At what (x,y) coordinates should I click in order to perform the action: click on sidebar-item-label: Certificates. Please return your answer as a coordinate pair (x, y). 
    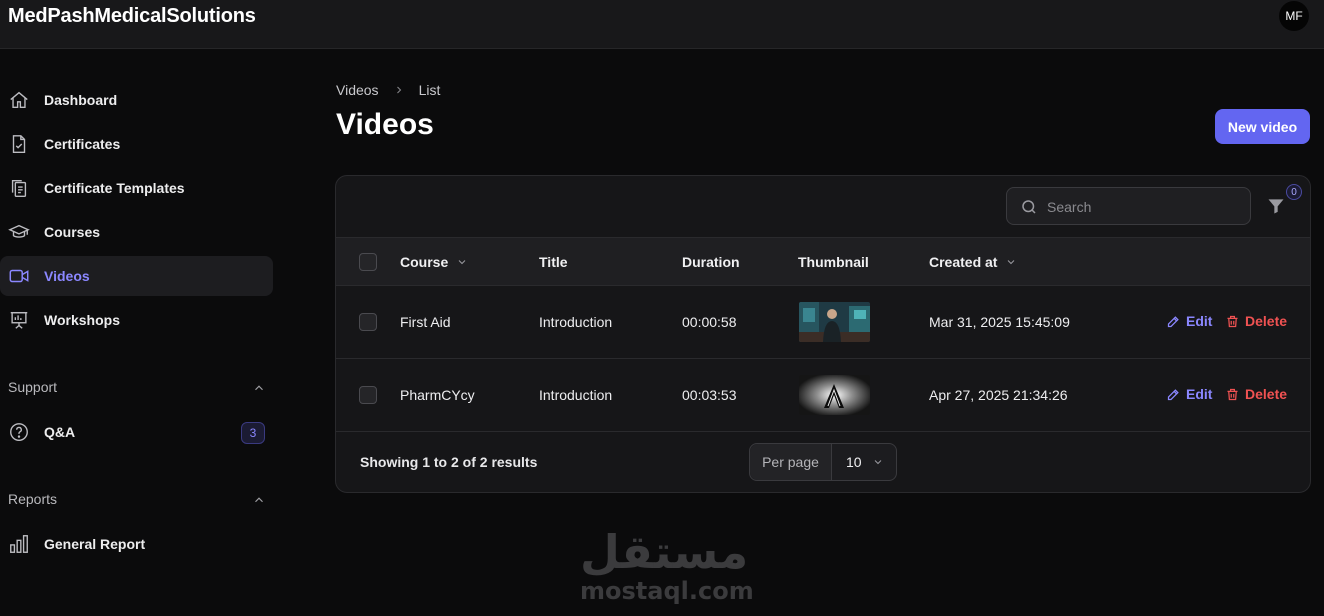
    Looking at the image, I should click on (82, 144).